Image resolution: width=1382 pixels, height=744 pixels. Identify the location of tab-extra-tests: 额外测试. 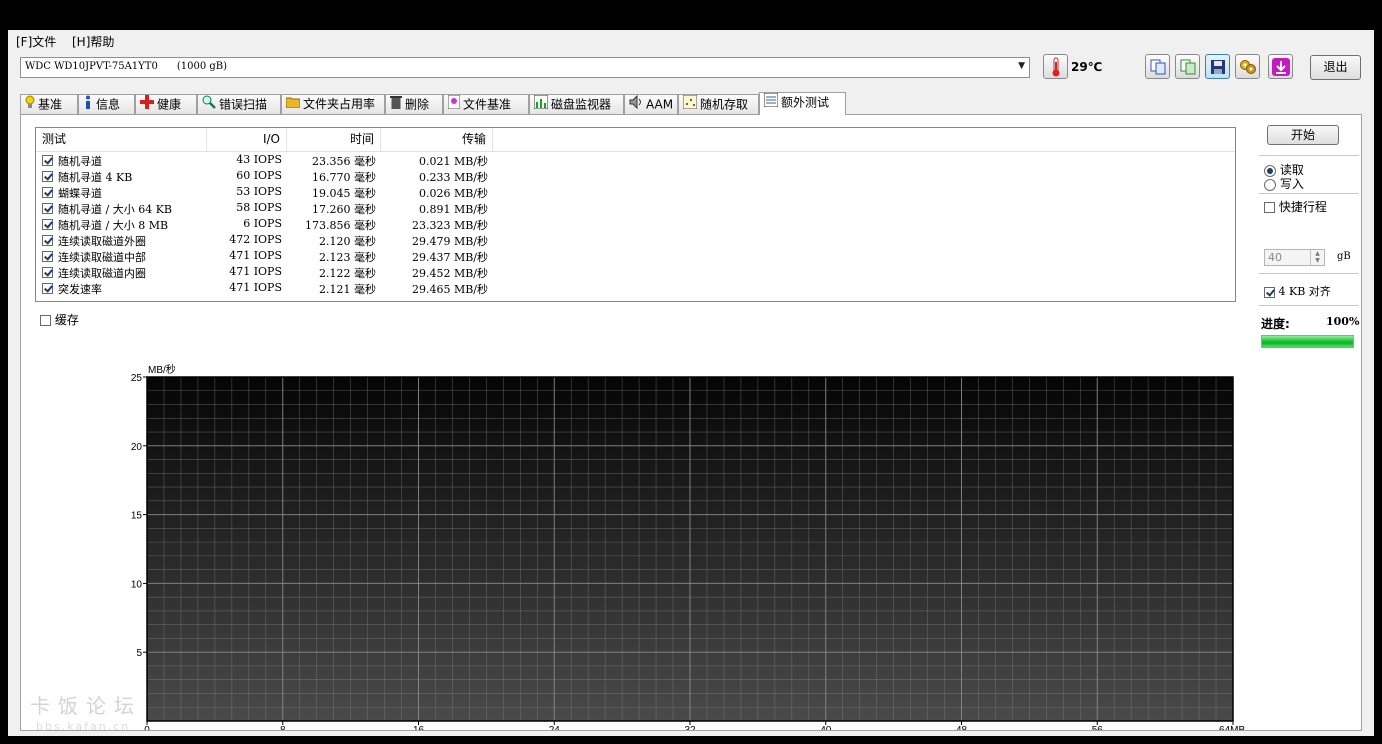
(802, 103).